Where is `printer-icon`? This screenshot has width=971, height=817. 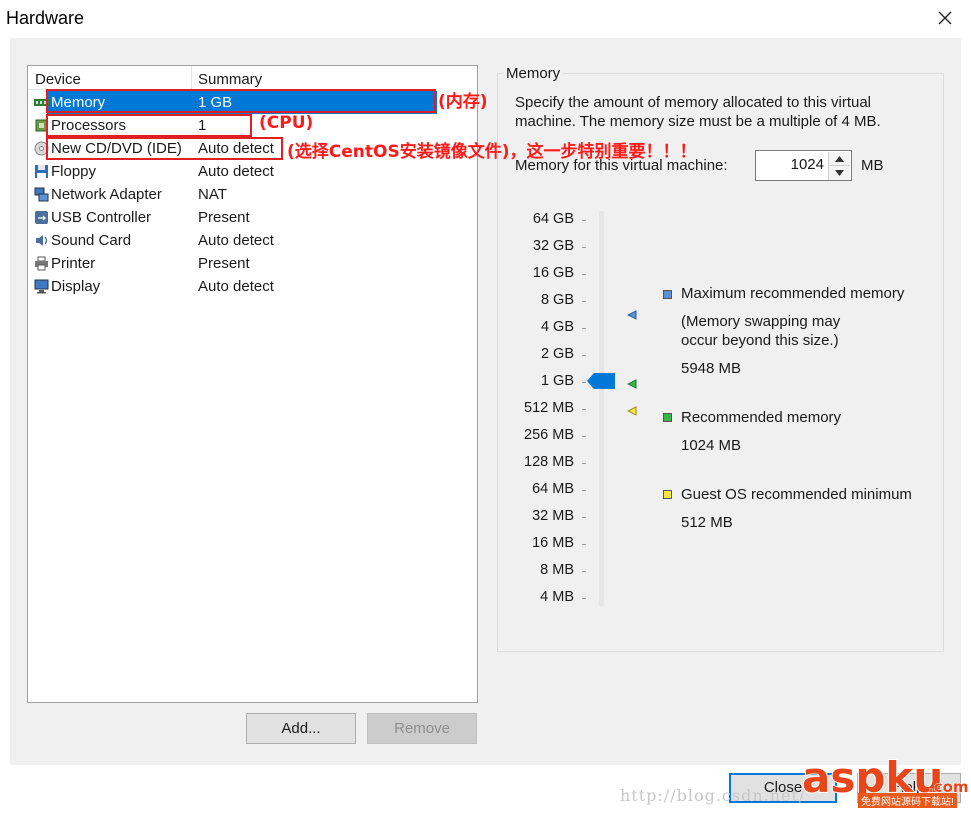 printer-icon is located at coordinates (41, 263).